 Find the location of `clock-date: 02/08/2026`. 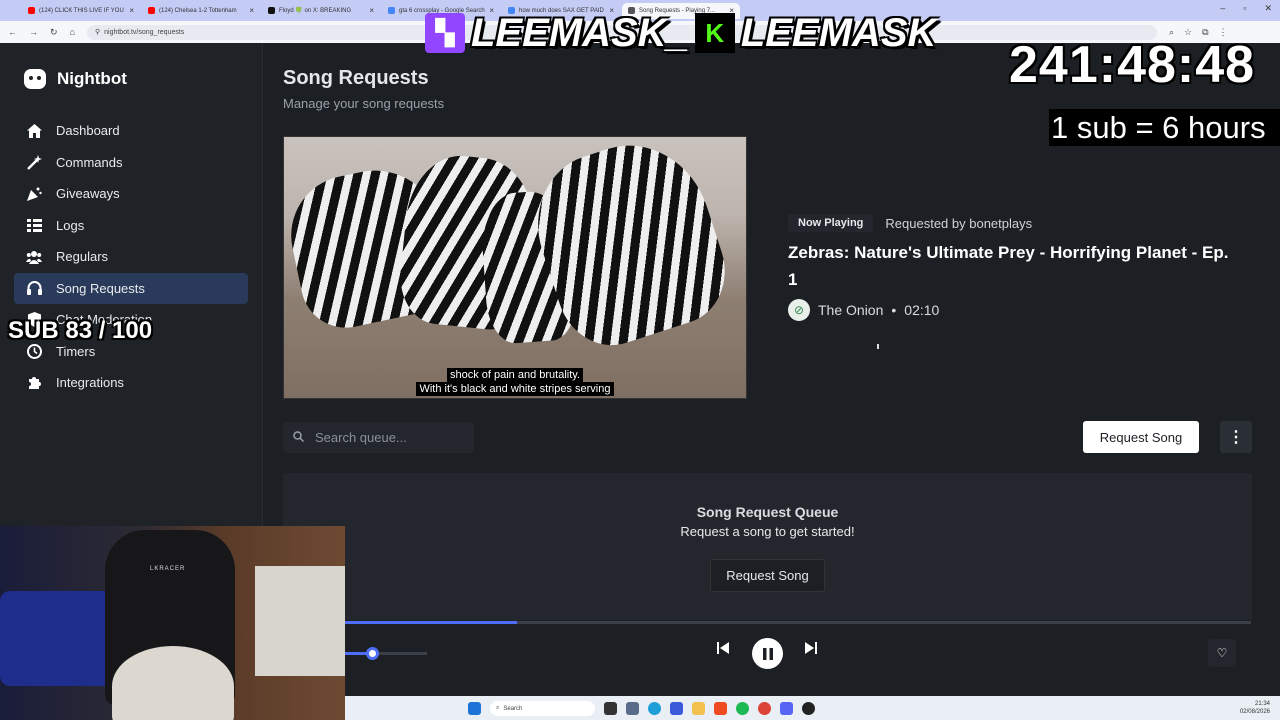

clock-date: 02/08/2026 is located at coordinates (1254, 712).